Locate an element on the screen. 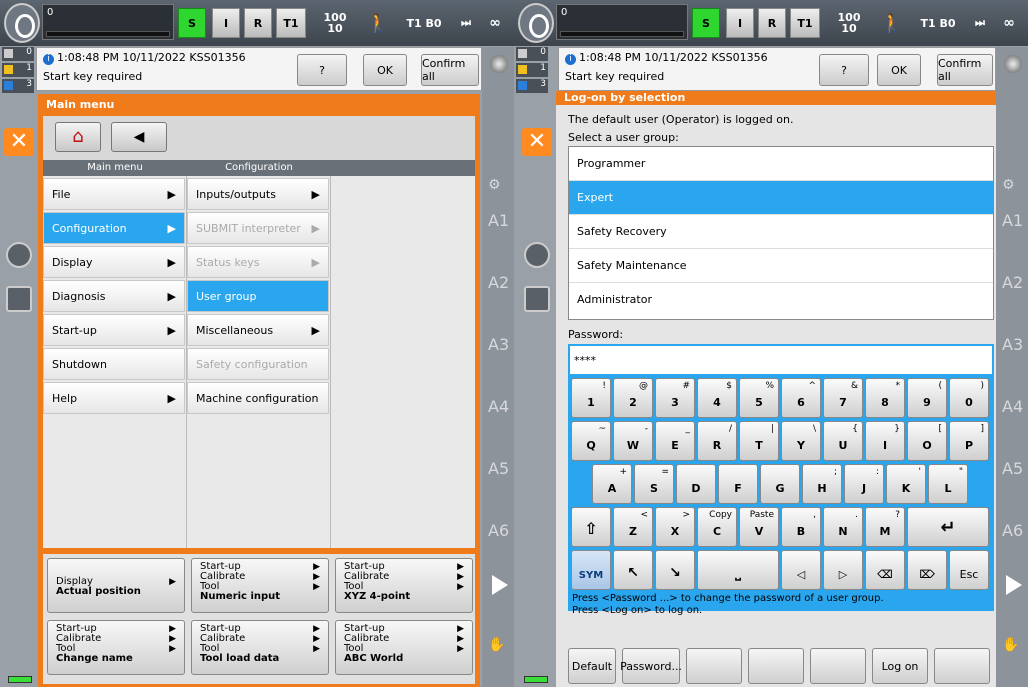 This screenshot has height=687, width=1028. esc-key: Esc is located at coordinates (969, 570).